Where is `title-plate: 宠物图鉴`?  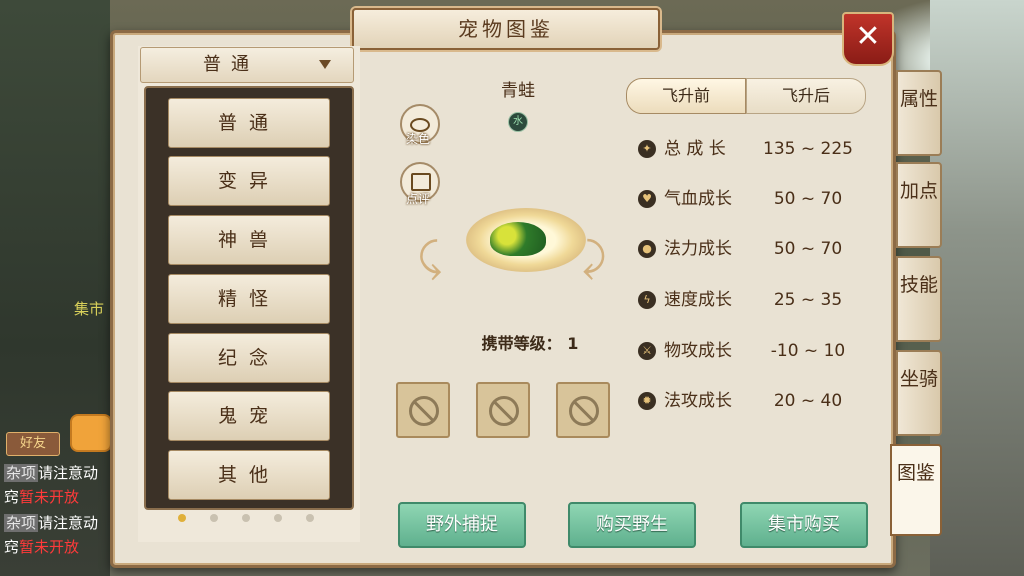 title-plate: 宠物图鉴 is located at coordinates (506, 29).